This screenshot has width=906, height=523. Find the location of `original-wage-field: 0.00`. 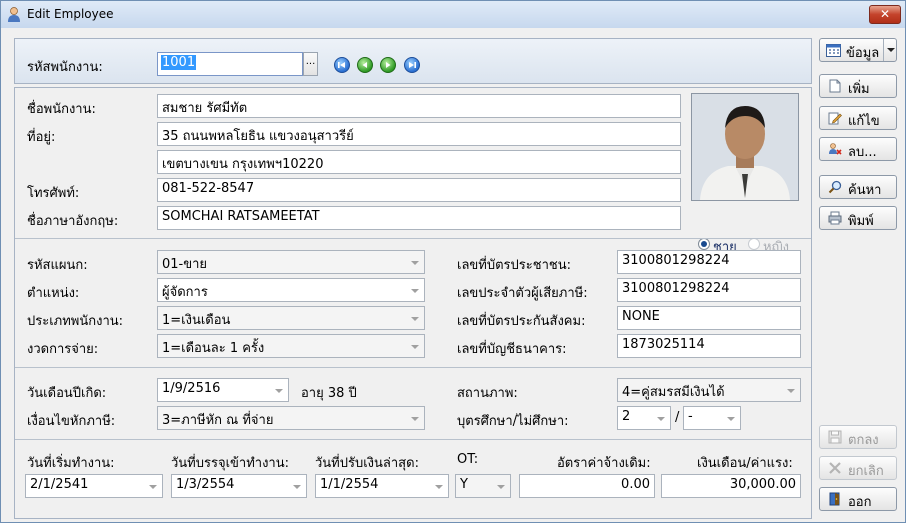

original-wage-field: 0.00 is located at coordinates (587, 486).